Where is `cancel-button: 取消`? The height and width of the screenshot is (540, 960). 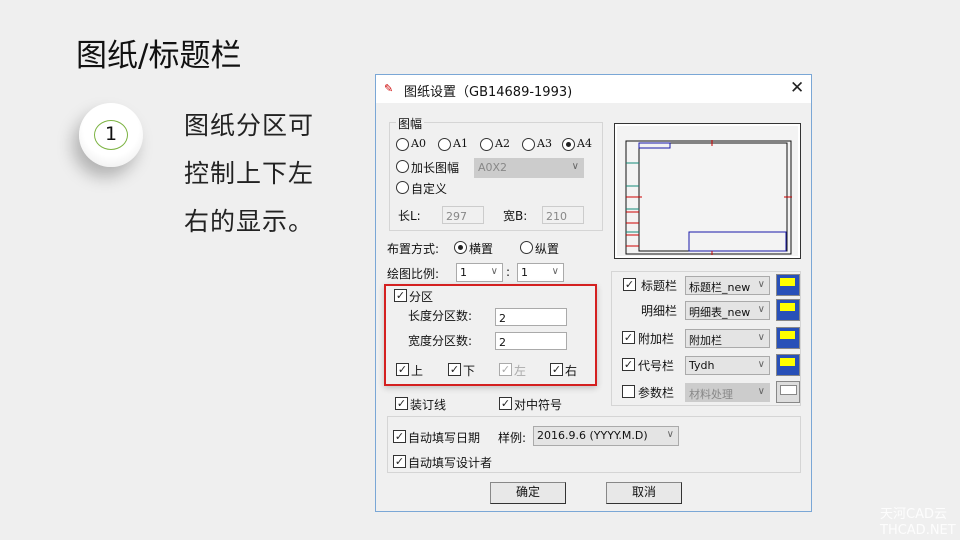
cancel-button: 取消 is located at coordinates (644, 493).